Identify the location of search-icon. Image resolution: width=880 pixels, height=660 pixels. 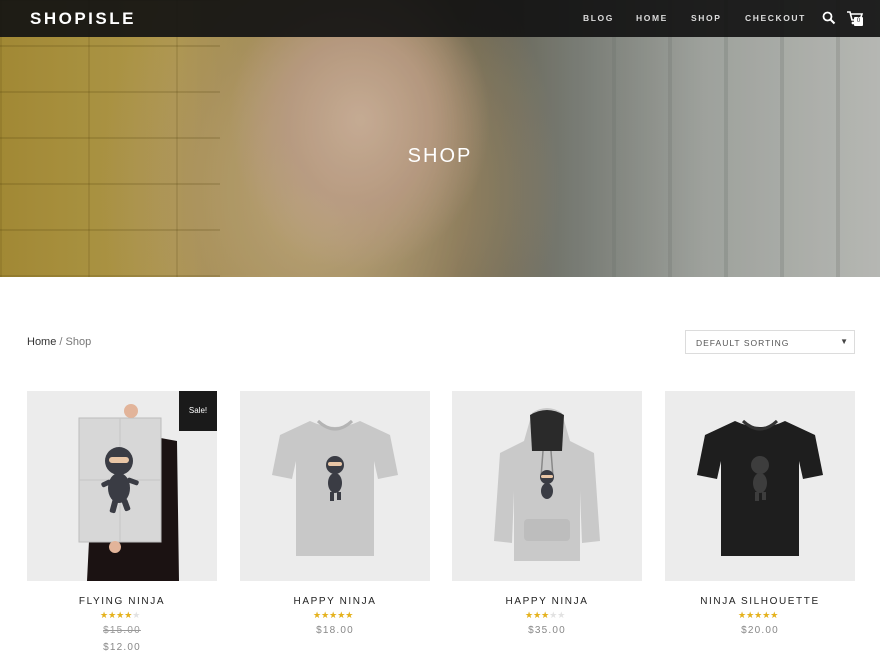
(829, 18).